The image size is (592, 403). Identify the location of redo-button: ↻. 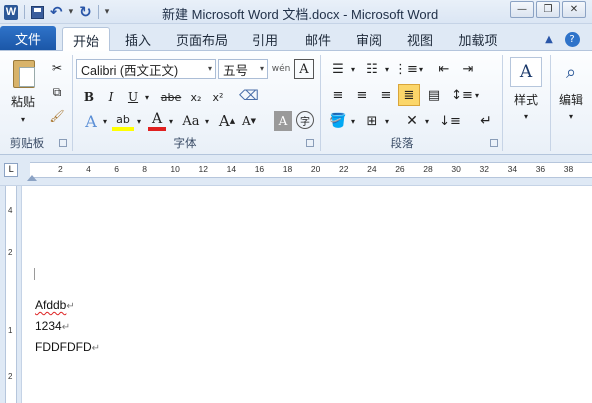
(85, 12).